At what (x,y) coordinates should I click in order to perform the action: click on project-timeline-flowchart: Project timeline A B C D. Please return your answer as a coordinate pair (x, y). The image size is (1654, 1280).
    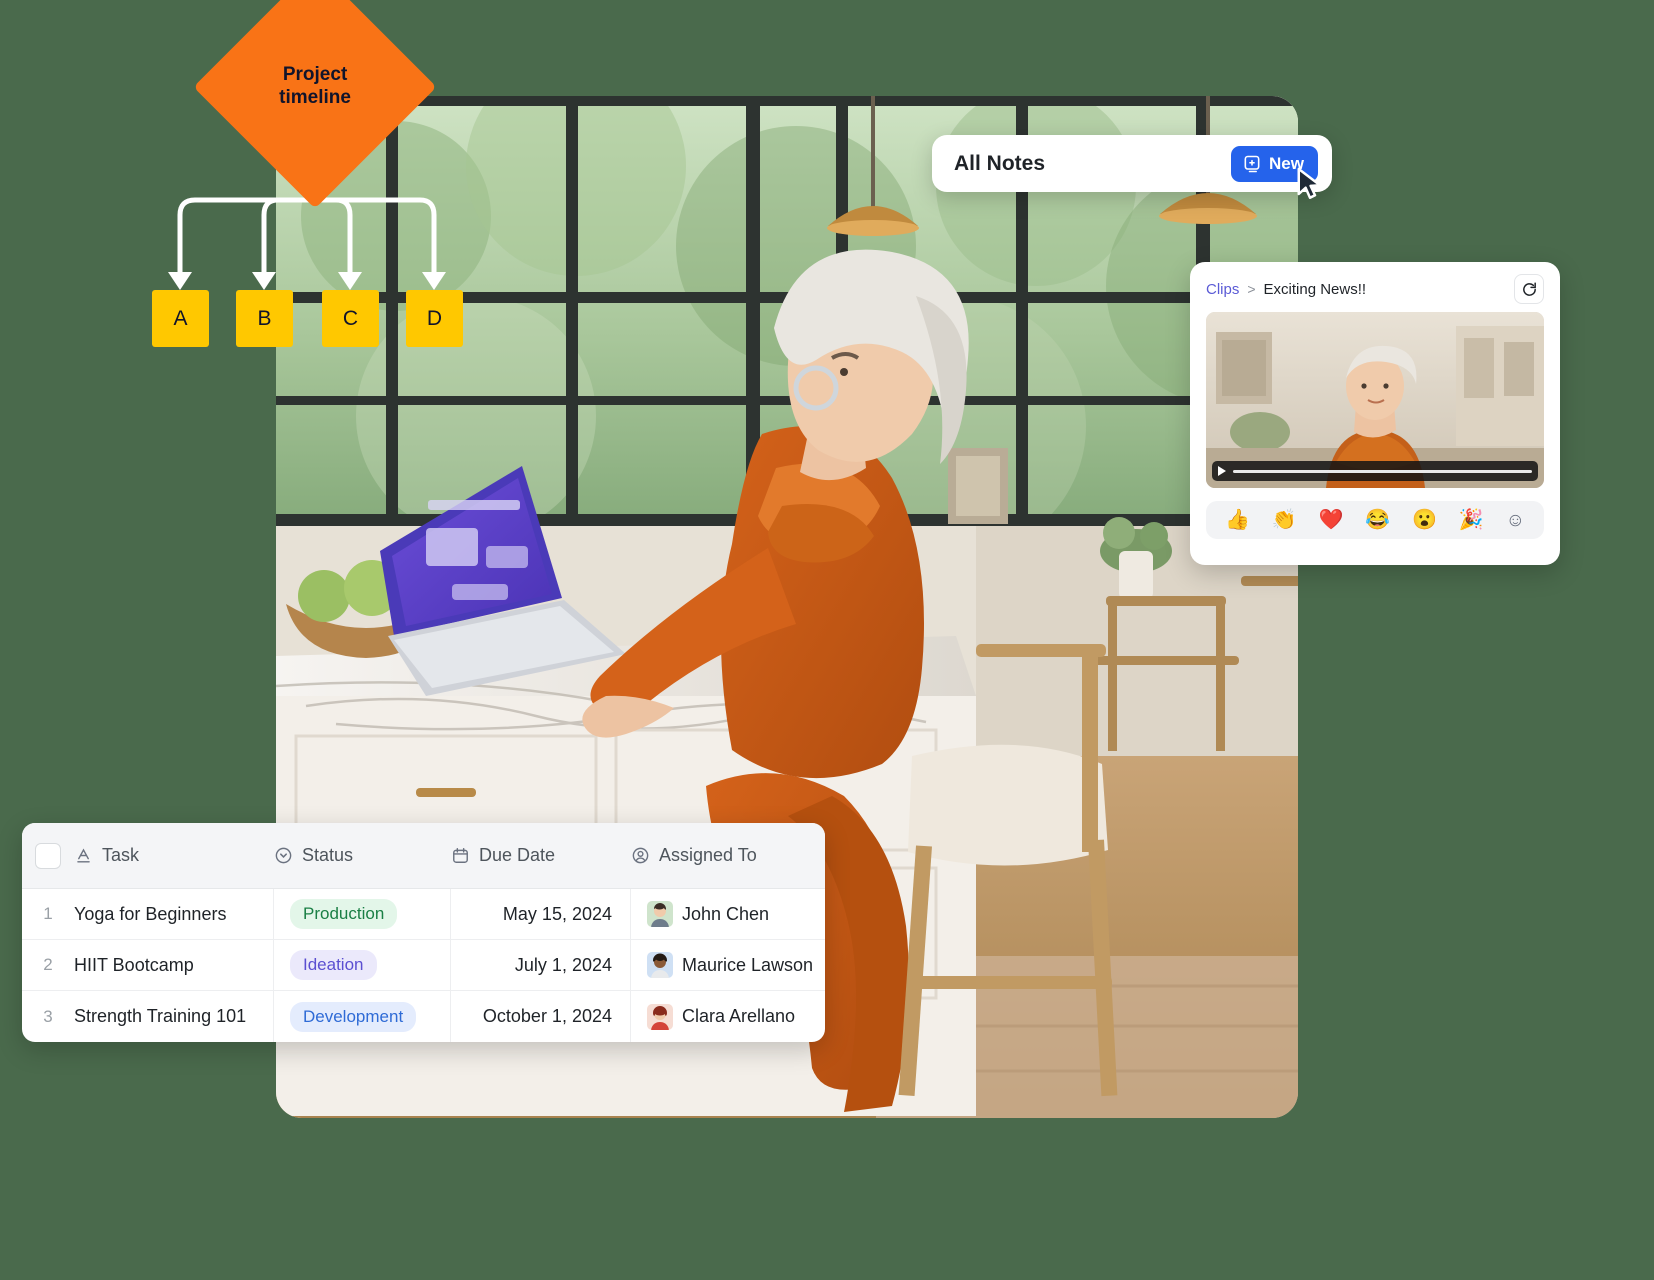
    Looking at the image, I should click on (260, 190).